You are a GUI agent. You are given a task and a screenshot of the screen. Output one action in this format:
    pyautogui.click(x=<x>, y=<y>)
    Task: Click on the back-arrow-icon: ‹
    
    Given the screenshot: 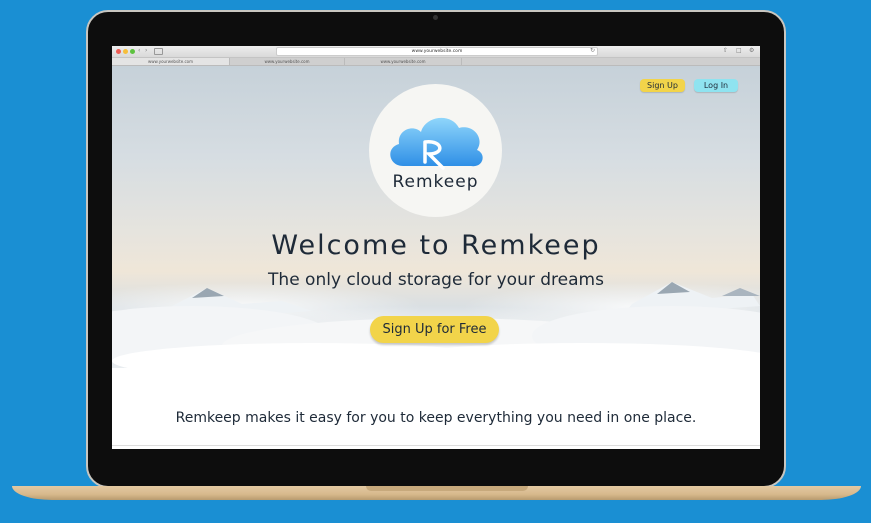 What is the action you would take?
    pyautogui.click(x=139, y=51)
    